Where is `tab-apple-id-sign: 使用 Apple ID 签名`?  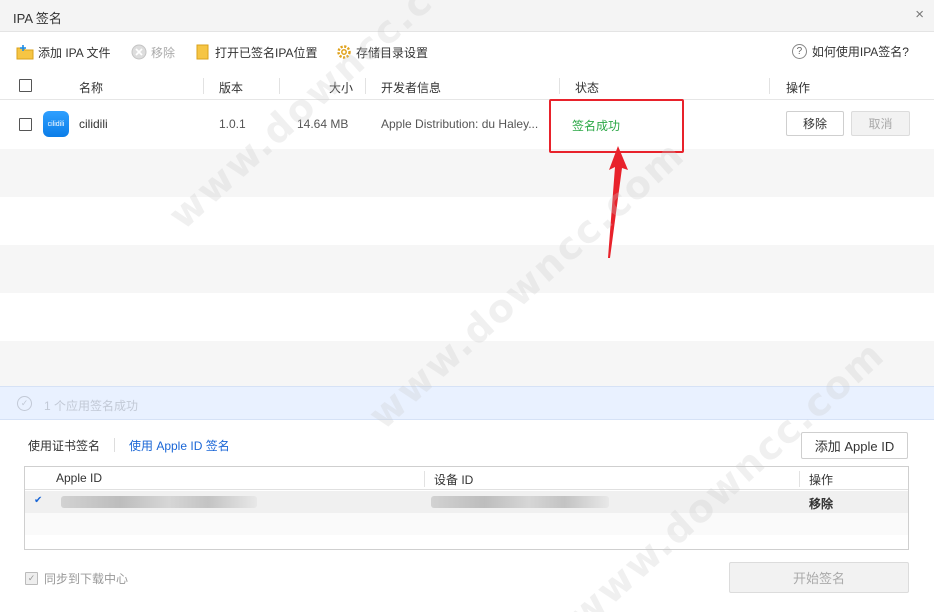
tab-apple-id-sign: 使用 Apple ID 签名 is located at coordinates (179, 445).